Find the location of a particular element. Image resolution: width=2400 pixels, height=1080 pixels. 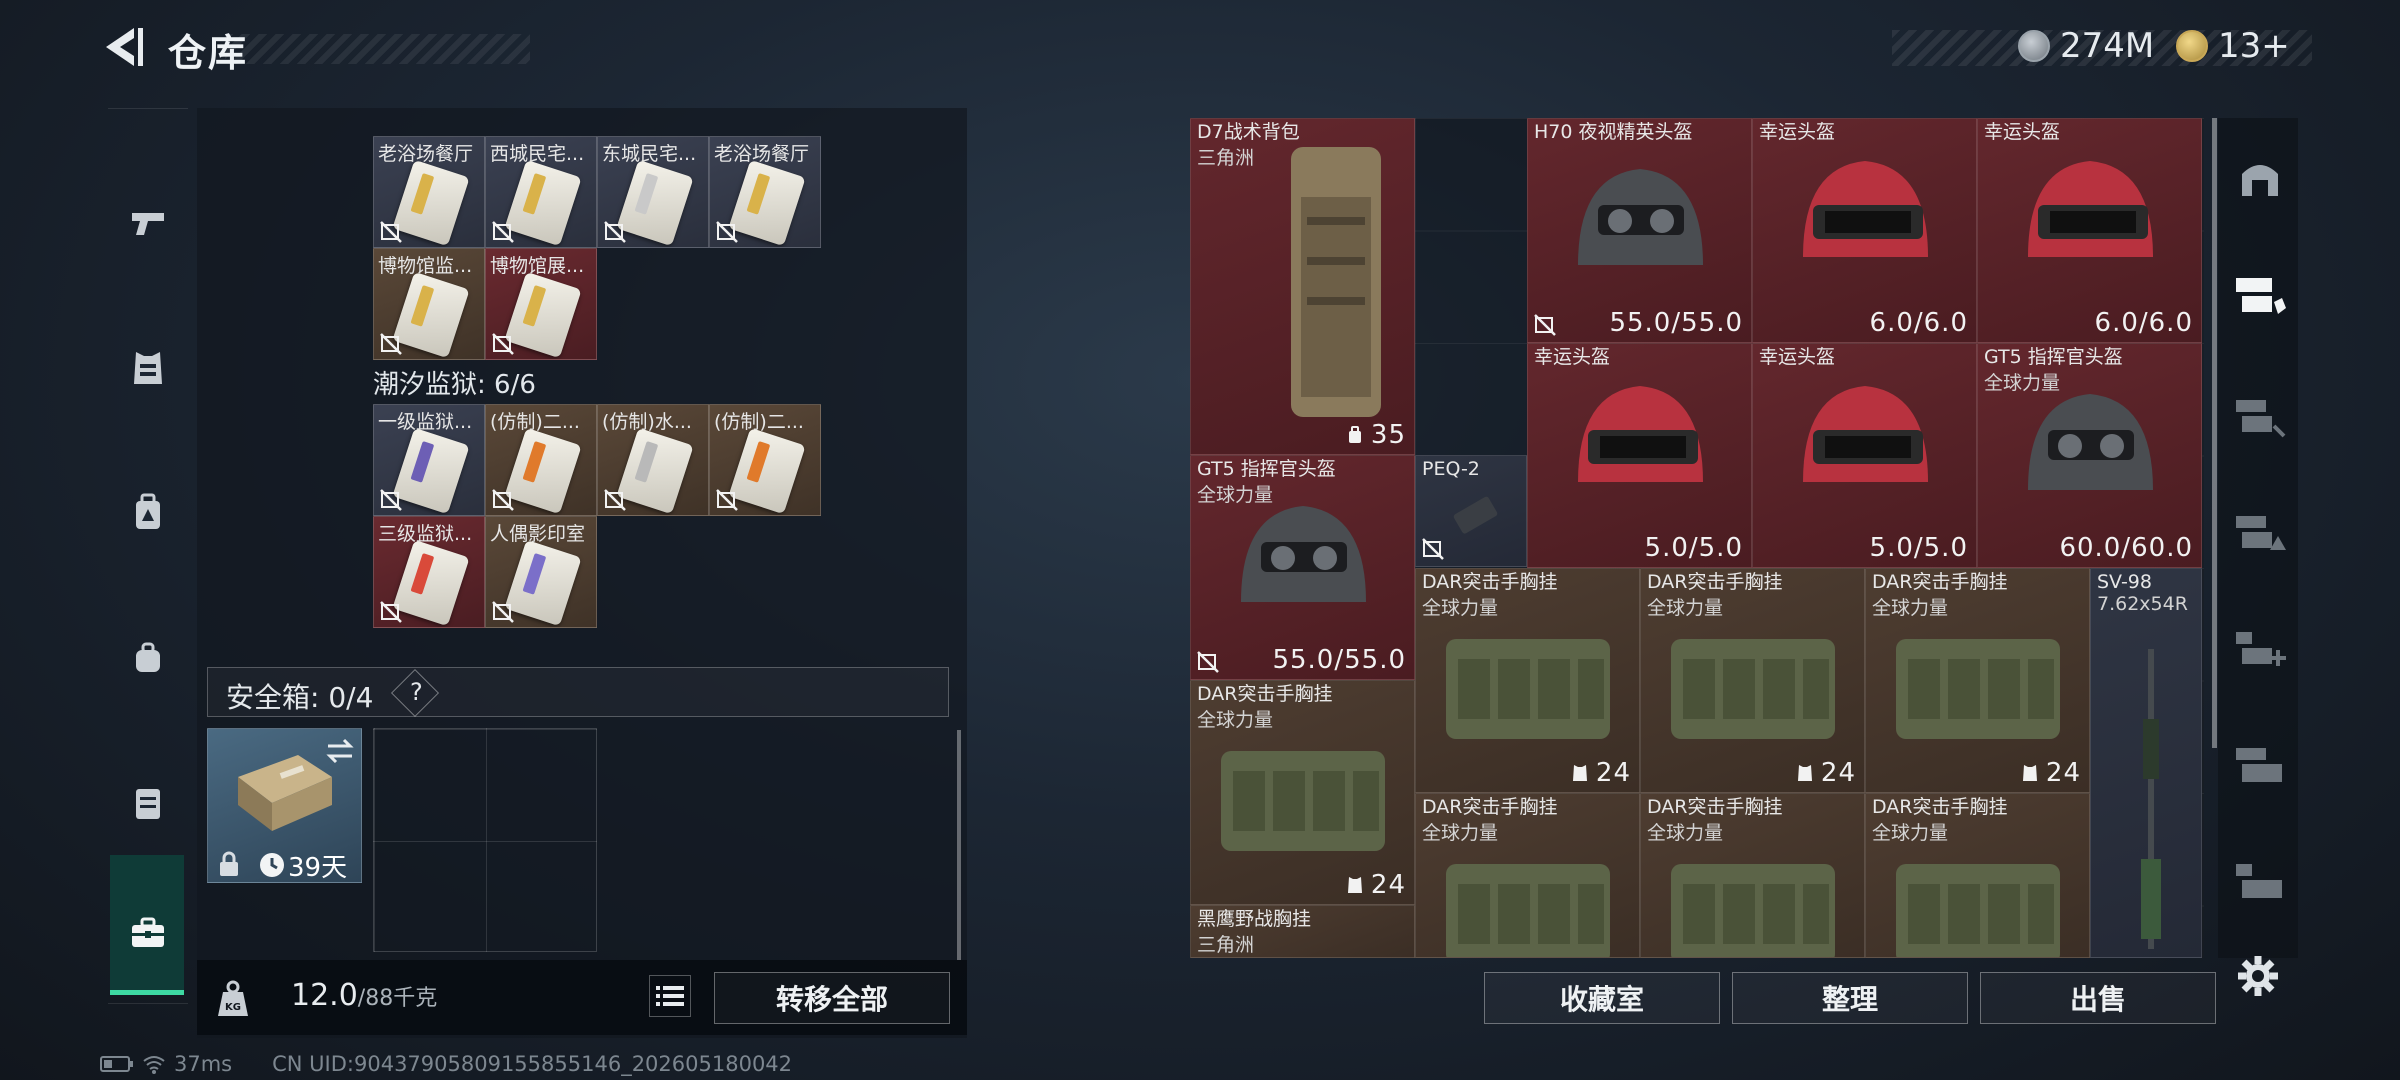

keycard-label: 老浴场餐厅 is located at coordinates (762, 154).